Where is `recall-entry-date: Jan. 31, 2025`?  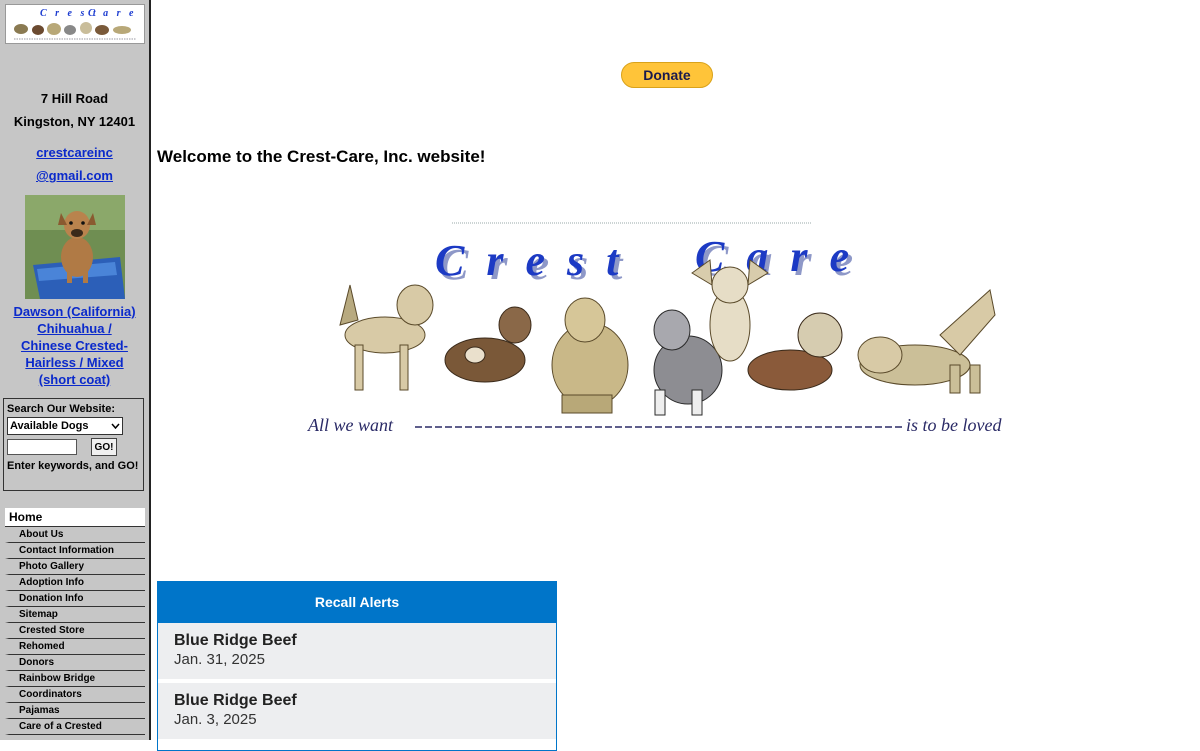
recall-entry-date: Jan. 31, 2025 is located at coordinates (219, 659).